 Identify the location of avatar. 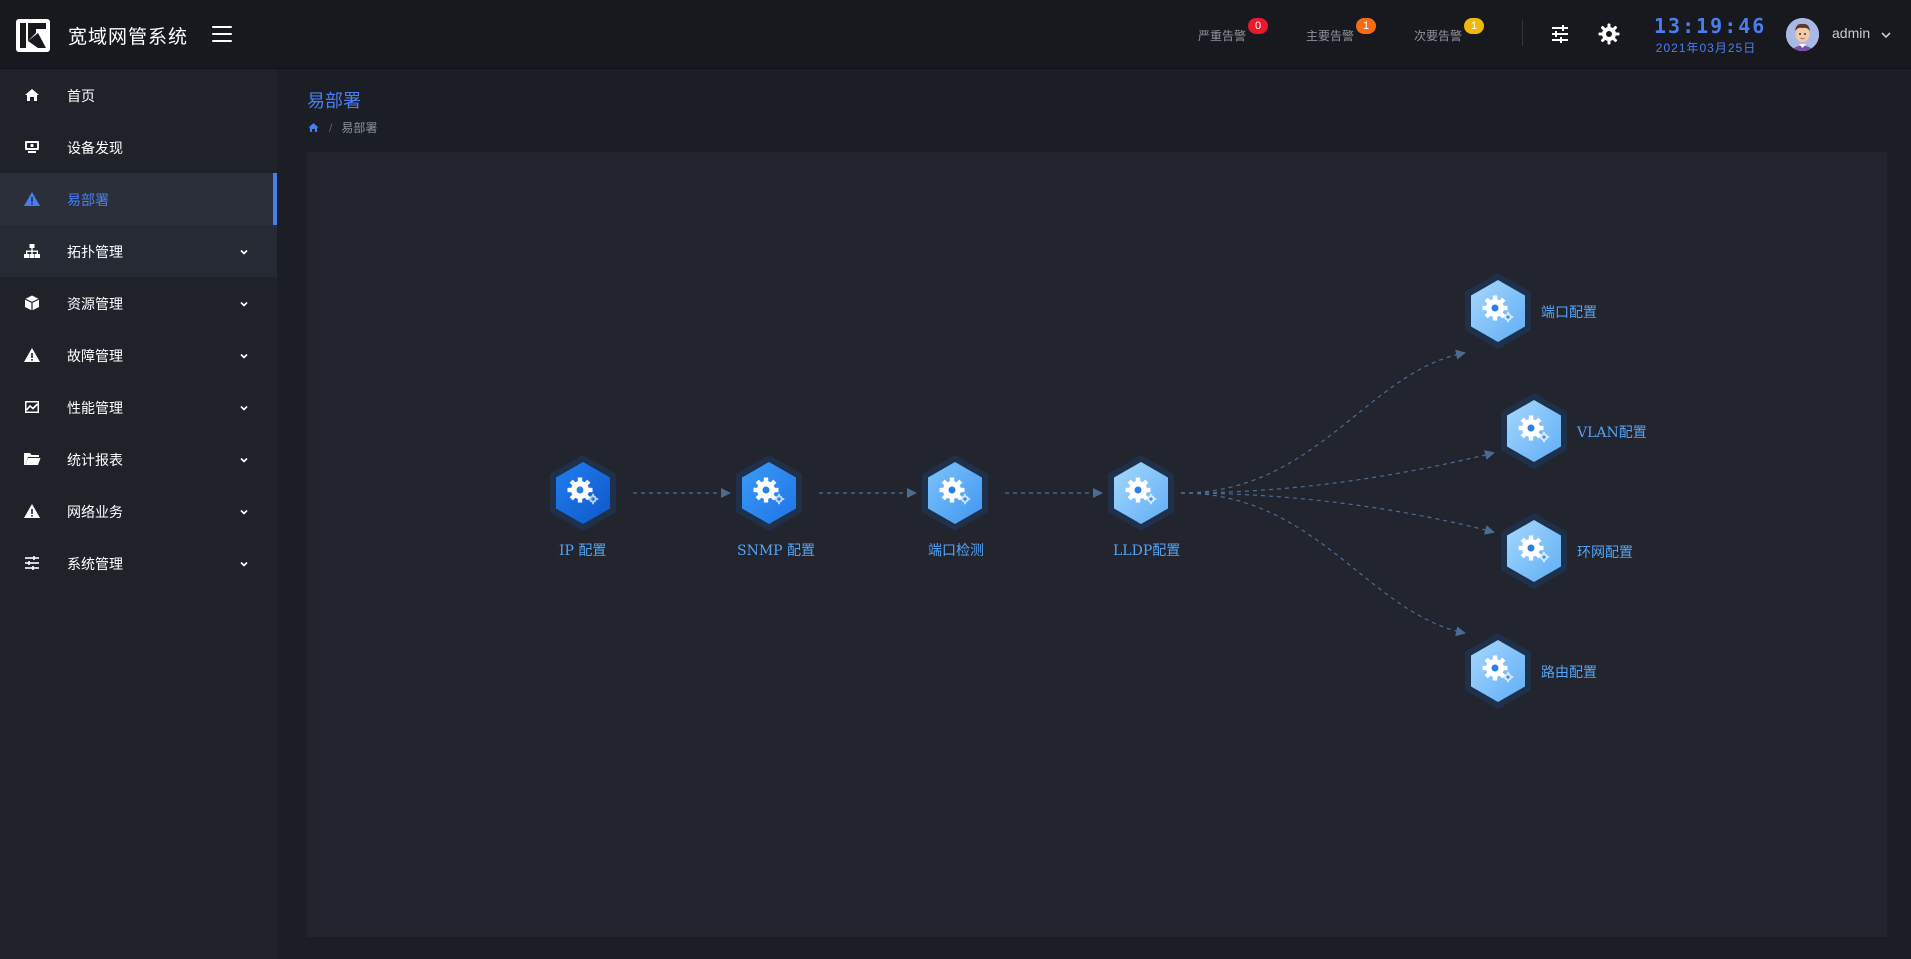
(1802, 34).